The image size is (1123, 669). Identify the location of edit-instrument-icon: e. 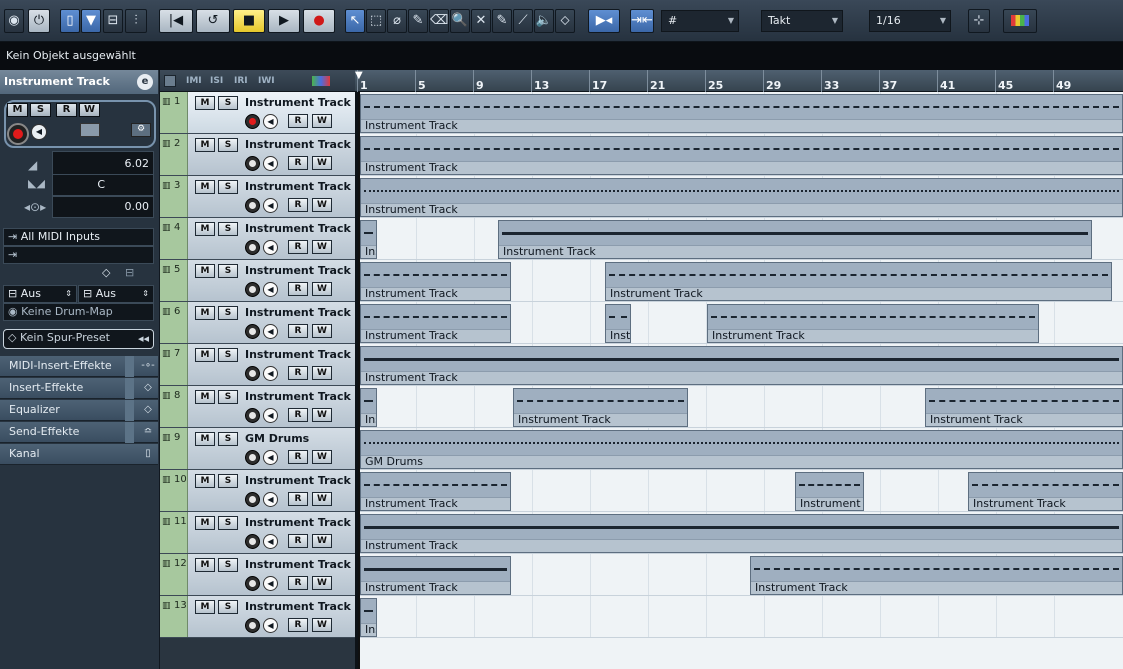
(145, 82).